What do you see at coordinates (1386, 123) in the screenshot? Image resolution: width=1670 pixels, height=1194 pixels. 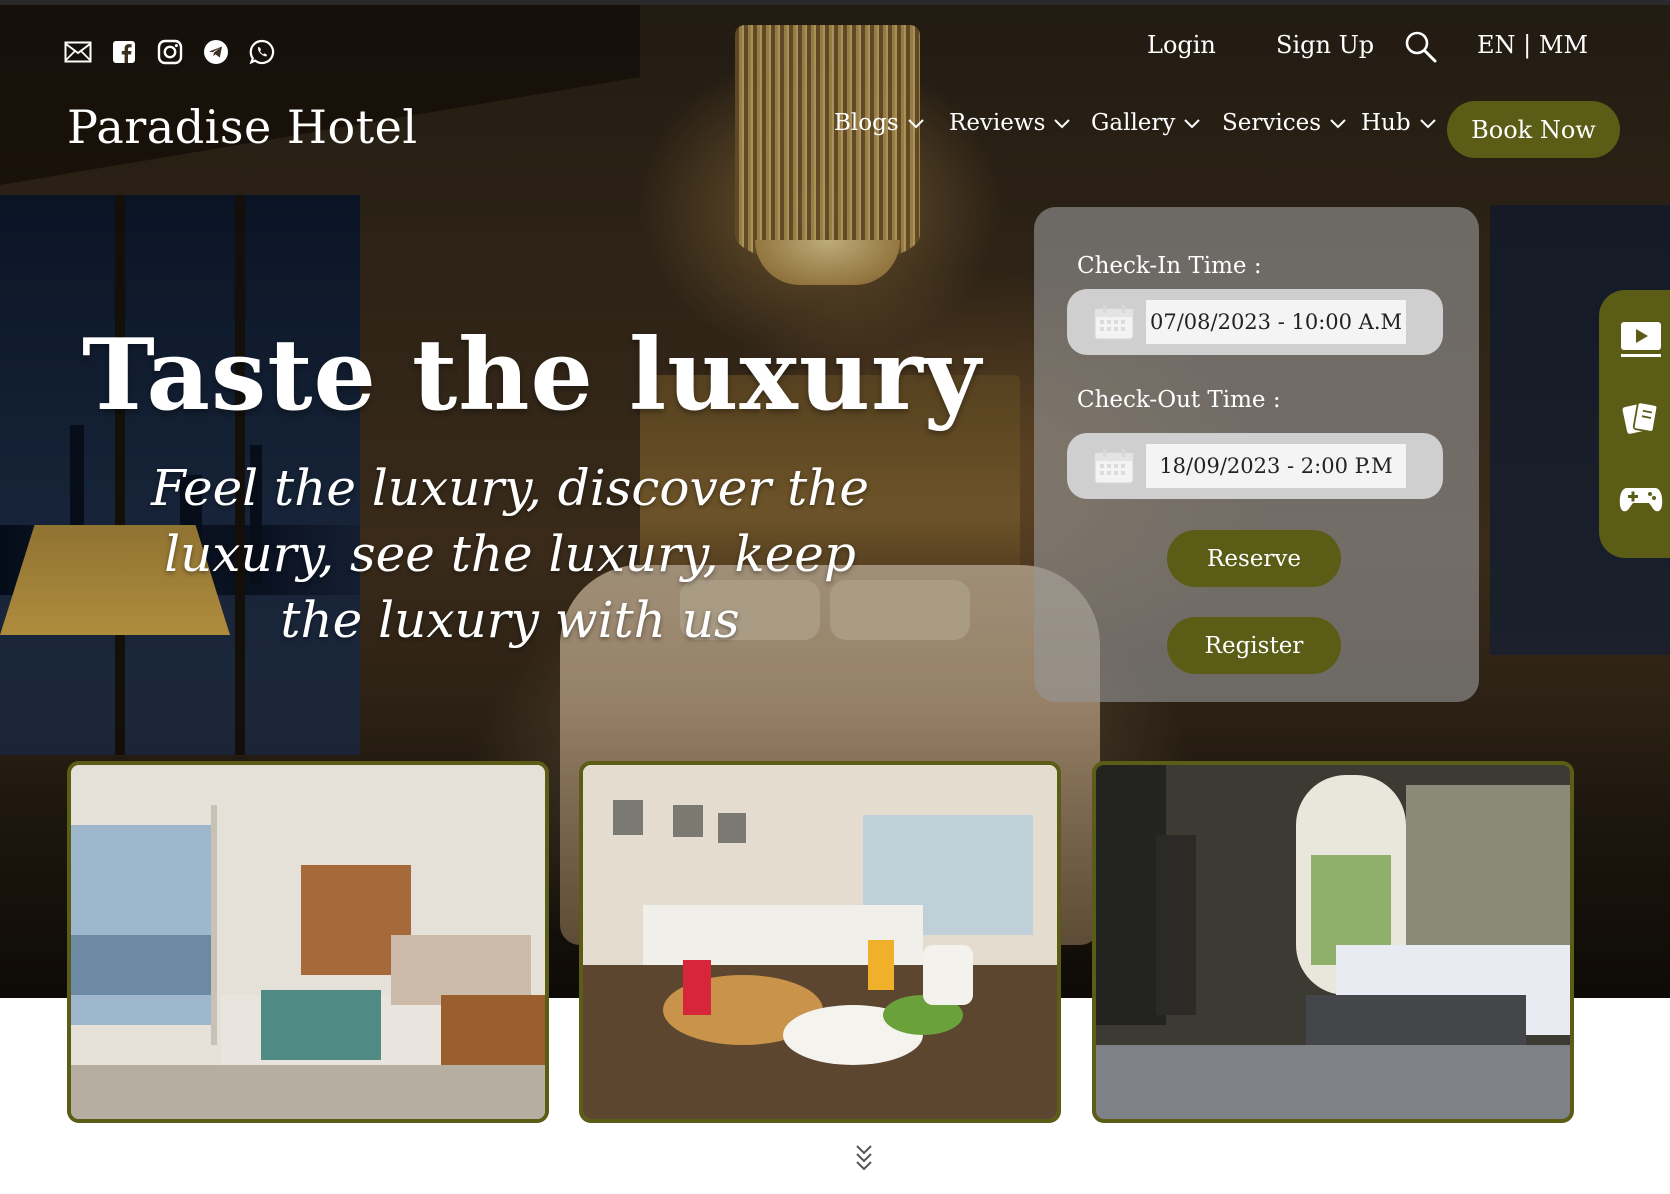 I see `nav-hub-label: Hub` at bounding box center [1386, 123].